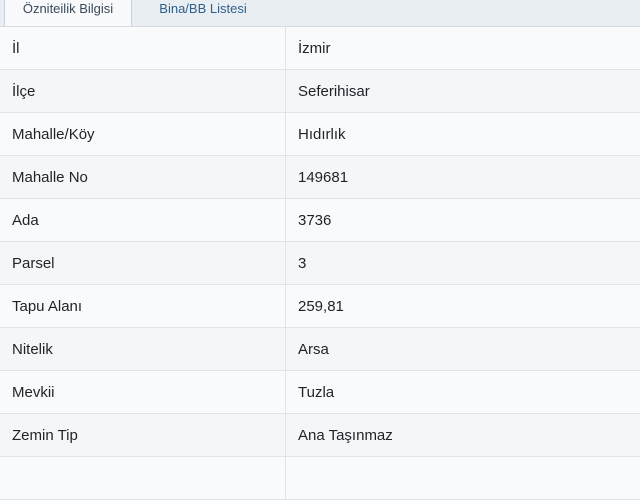 This screenshot has height=500, width=640. I want to click on row-value: Ana Taşınmaz, so click(345, 435).